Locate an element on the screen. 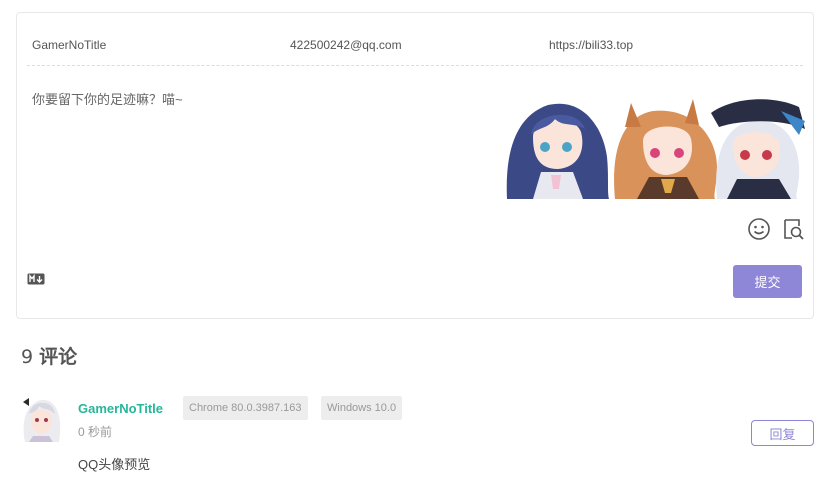 The image size is (823, 491). browser-badge: Chrome 80.0.3987.163 is located at coordinates (245, 408).